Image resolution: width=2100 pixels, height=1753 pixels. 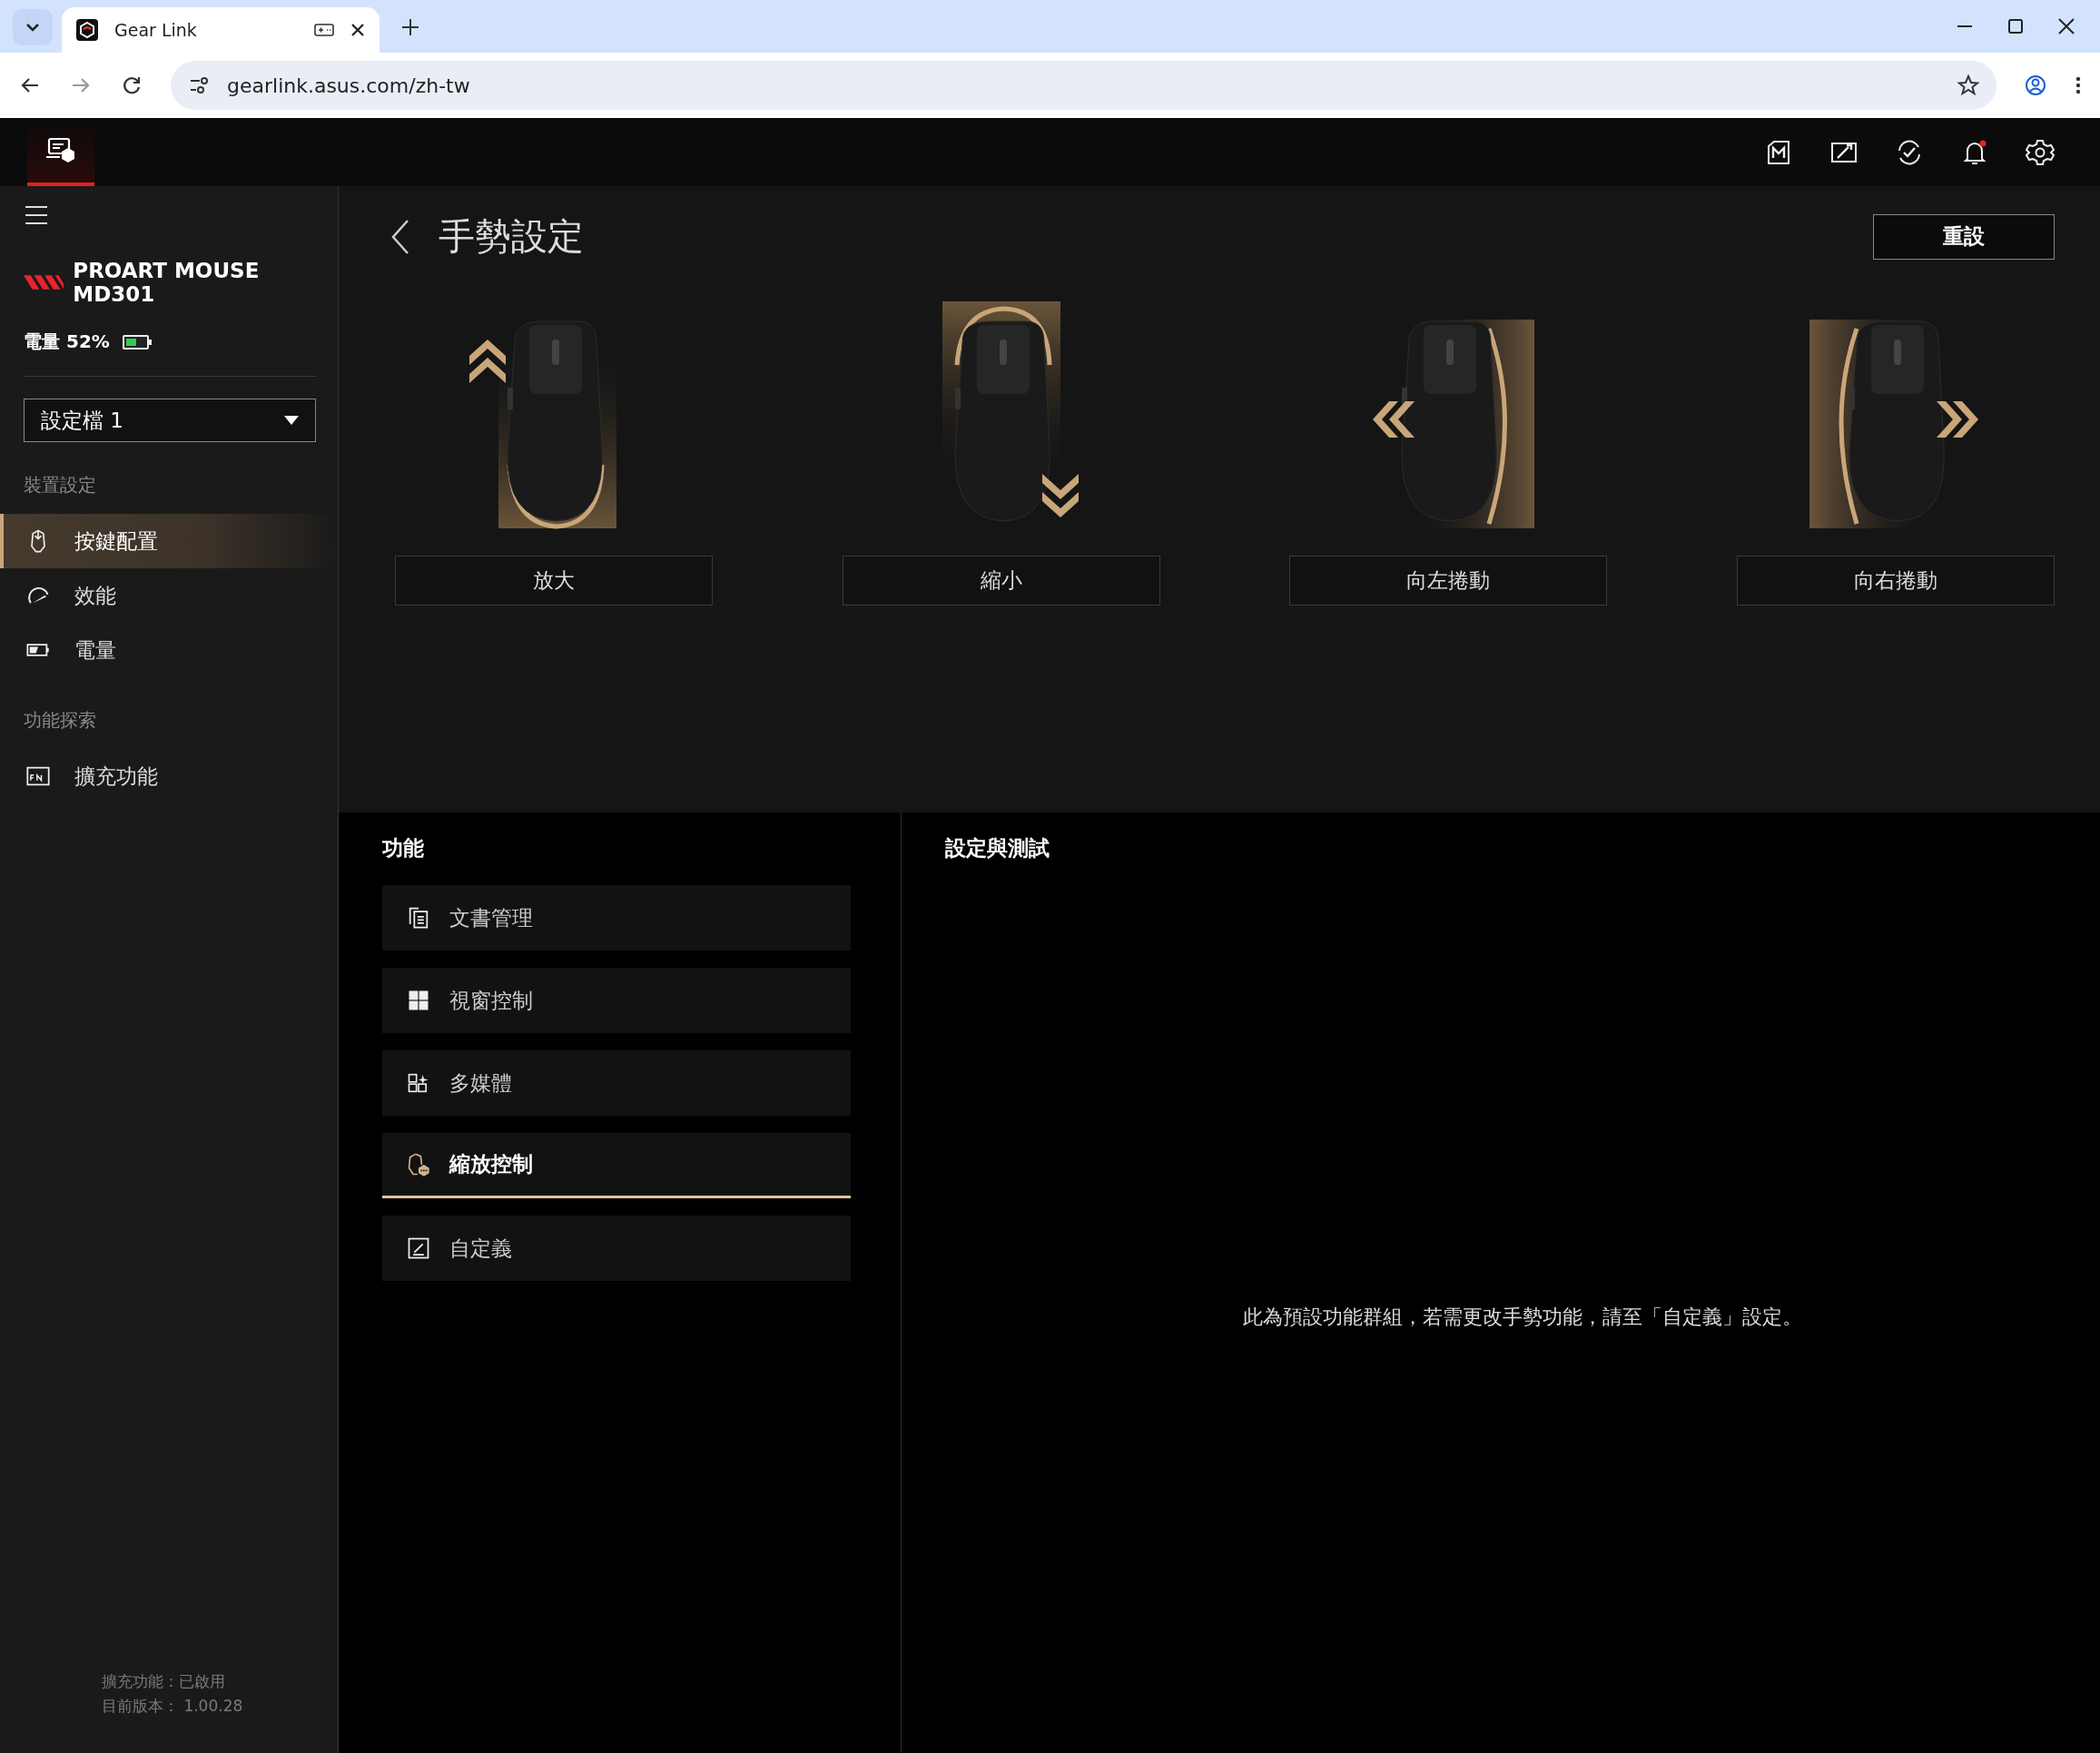 What do you see at coordinates (554, 581) in the screenshot?
I see `gesture-button: 放大` at bounding box center [554, 581].